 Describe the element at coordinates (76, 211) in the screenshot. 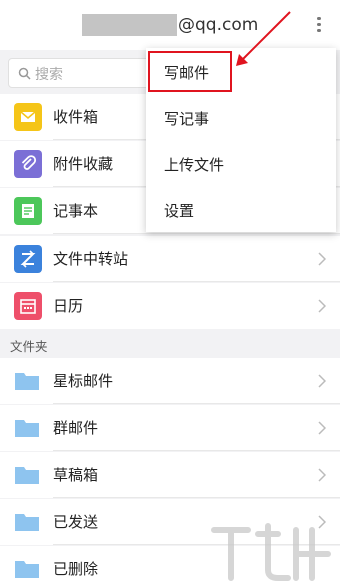

I see `list-item-label: 记事本` at that location.